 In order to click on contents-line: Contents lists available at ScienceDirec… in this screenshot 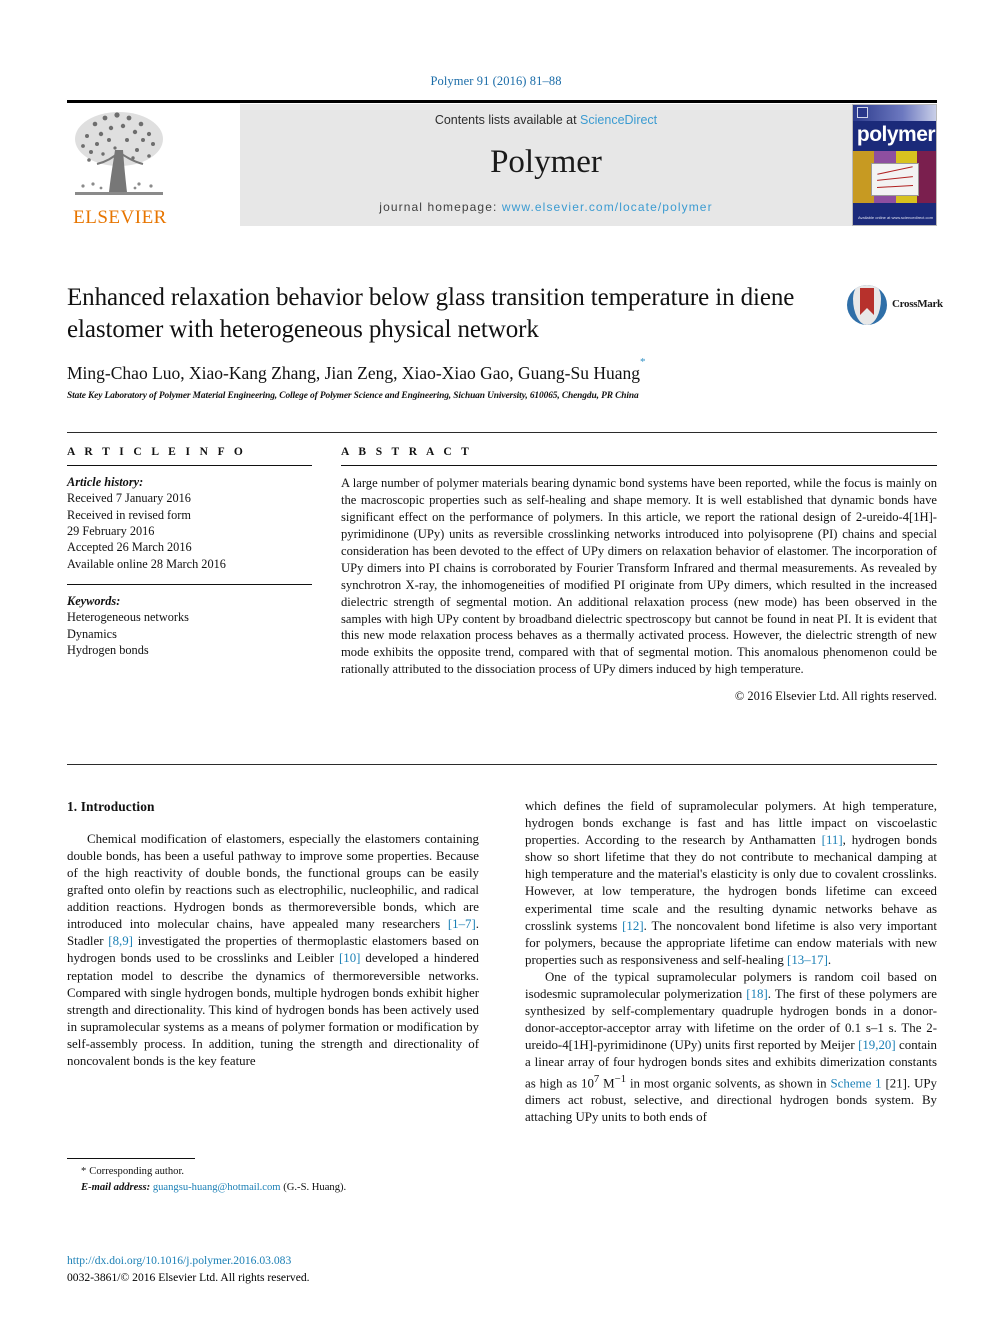, I will do `click(546, 120)`.